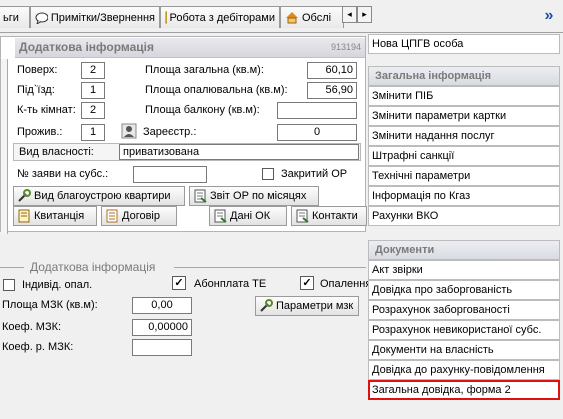  Describe the element at coordinates (93, 132) in the screenshot. I see `residents-field: 1` at that location.